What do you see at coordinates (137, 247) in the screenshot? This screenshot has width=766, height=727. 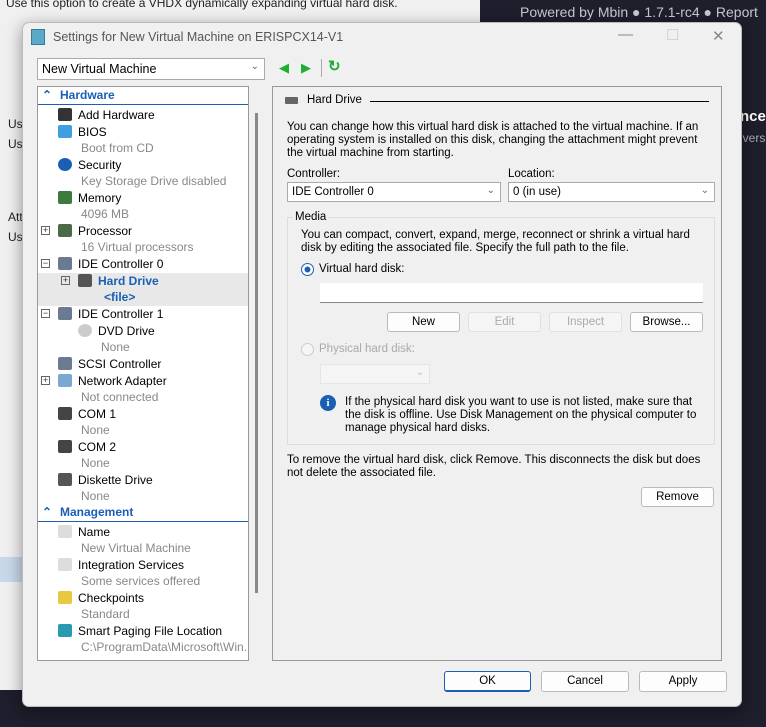 I see `tree-item-subtext: 16 Virtual processors` at bounding box center [137, 247].